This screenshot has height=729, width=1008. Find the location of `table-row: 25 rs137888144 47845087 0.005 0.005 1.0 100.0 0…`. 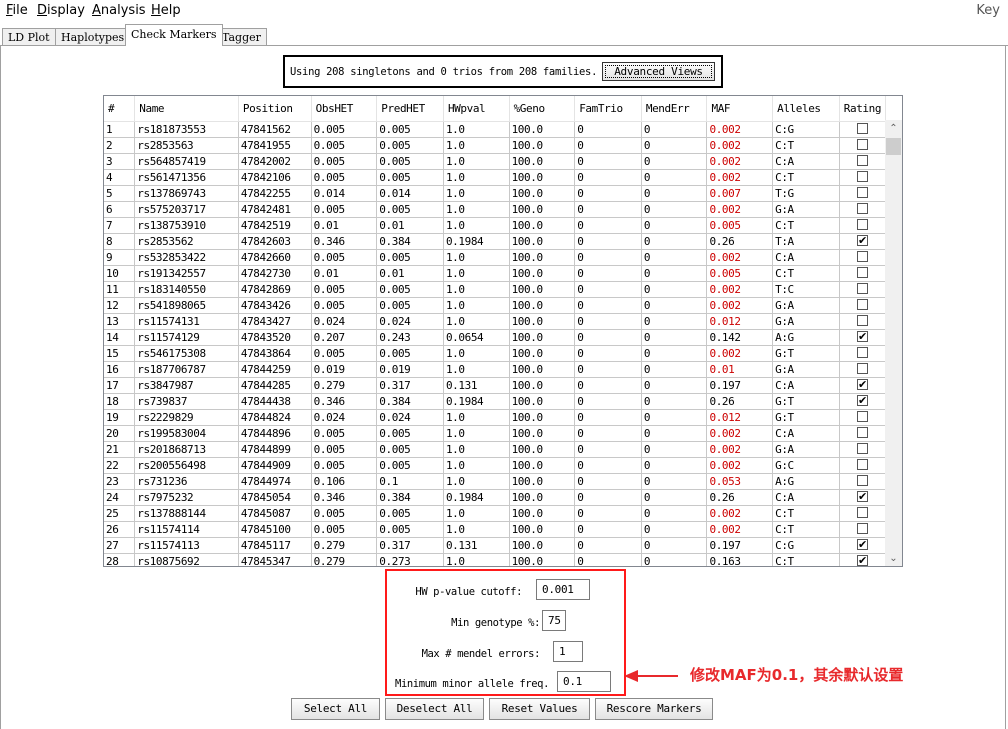

table-row: 25 rs137888144 47845087 0.005 0.005 1.0 100.0 0… is located at coordinates (495, 513).